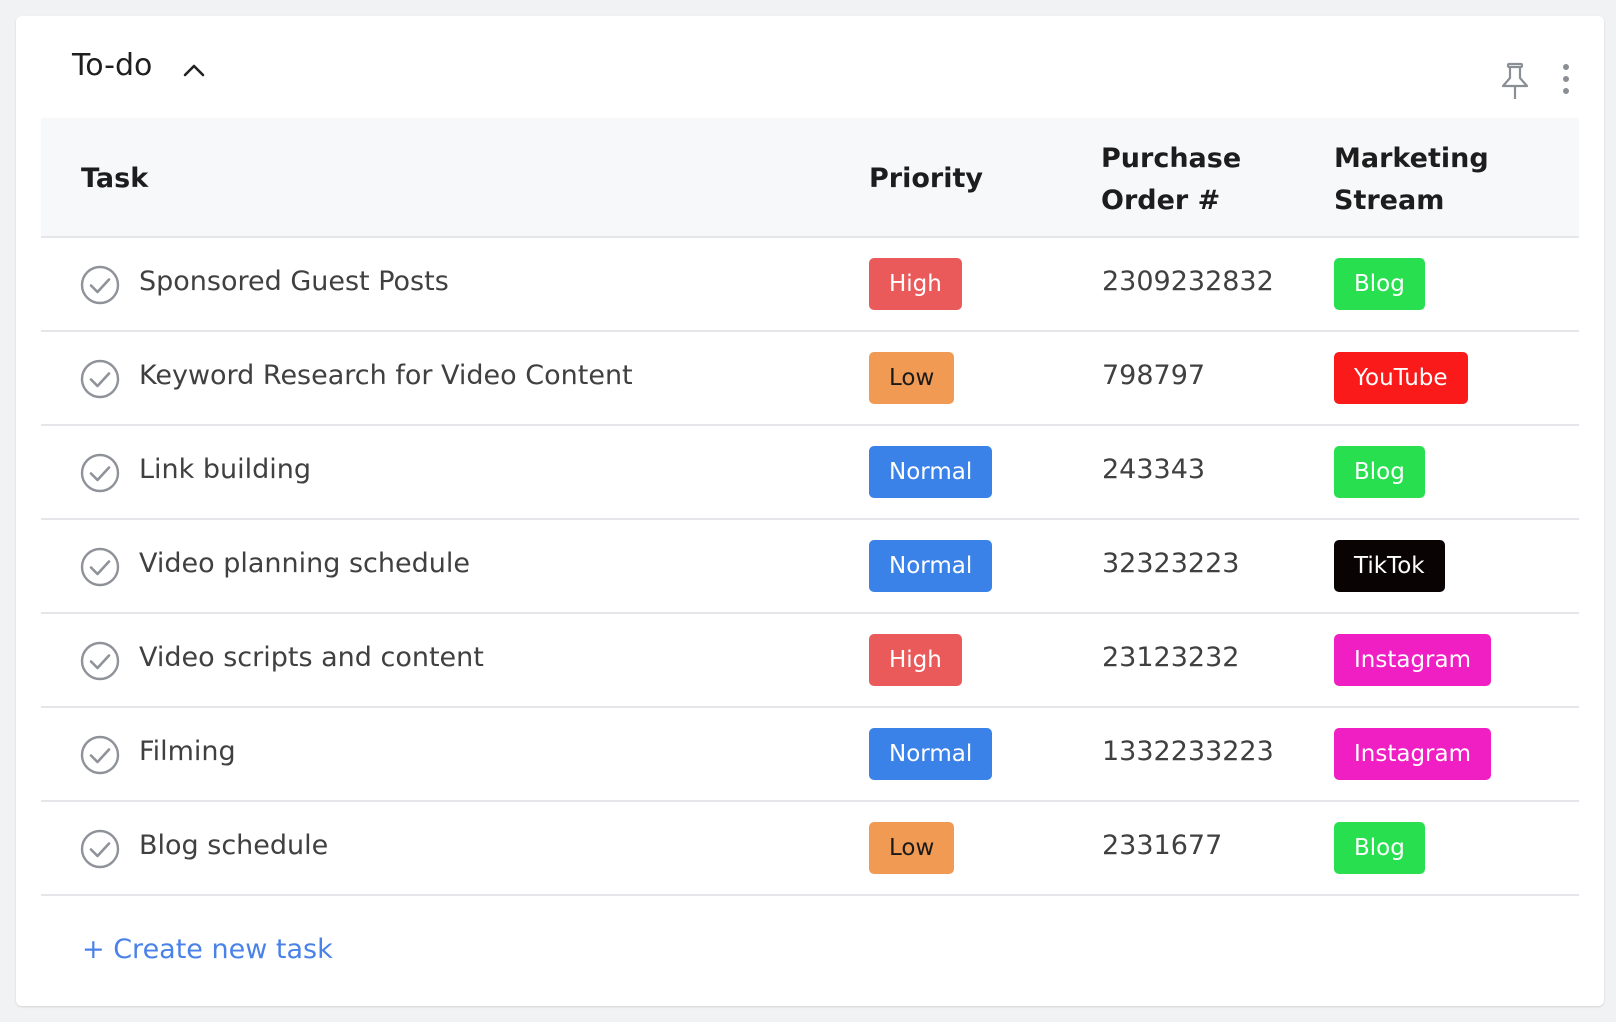 This screenshot has width=1616, height=1022. Describe the element at coordinates (386, 375) in the screenshot. I see `task-name: Keyword Research for Video Content` at that location.